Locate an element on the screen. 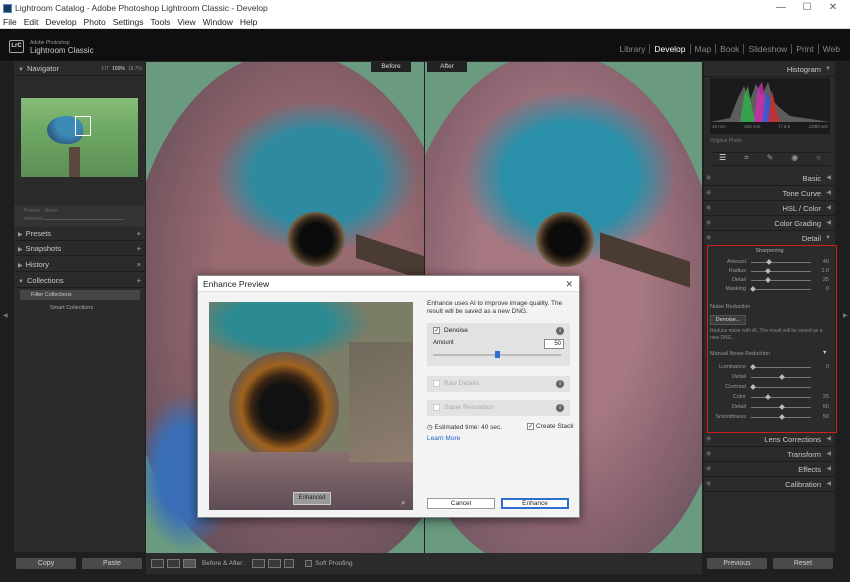 The width and height of the screenshot is (850, 582). menu-edit: Edit is located at coordinates (31, 22).